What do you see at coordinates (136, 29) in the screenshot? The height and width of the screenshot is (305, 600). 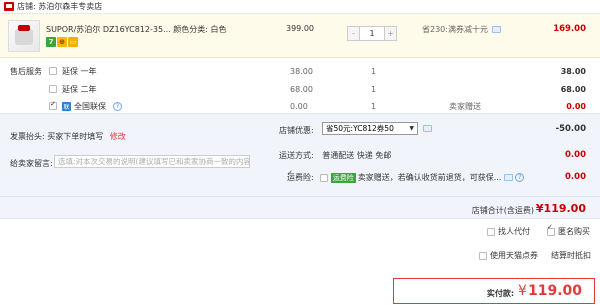 I see `product-title: SUPOR/苏泊尔 DZ16YC812-35... 颜色分类: 白色` at bounding box center [136, 29].